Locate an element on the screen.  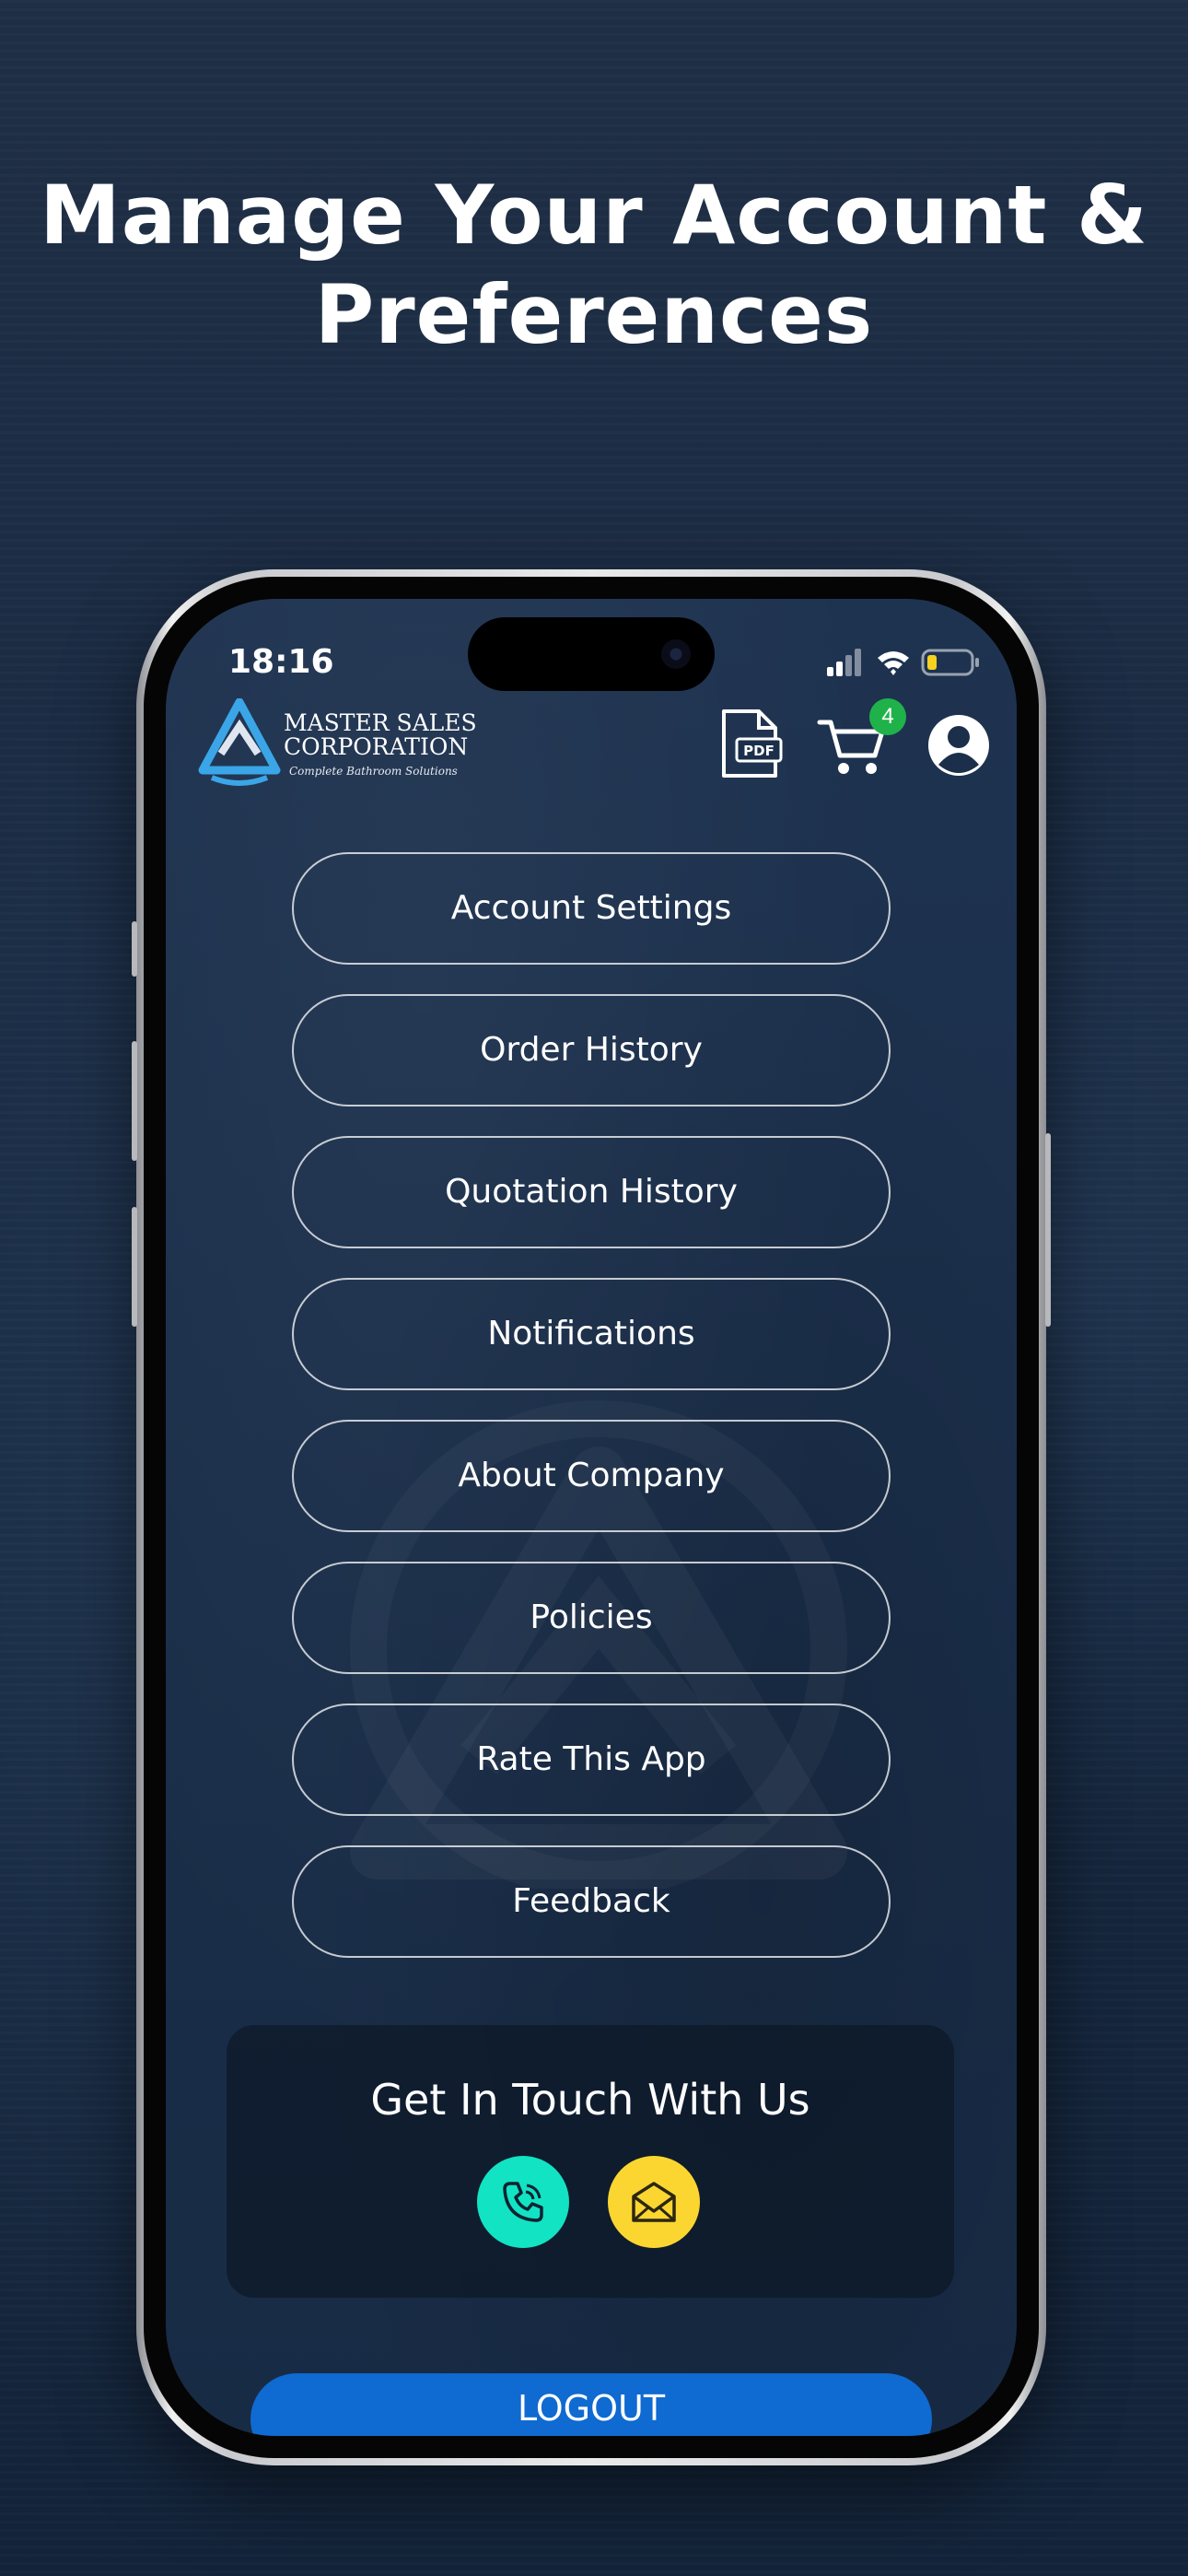
profile-icon is located at coordinates (958, 745).